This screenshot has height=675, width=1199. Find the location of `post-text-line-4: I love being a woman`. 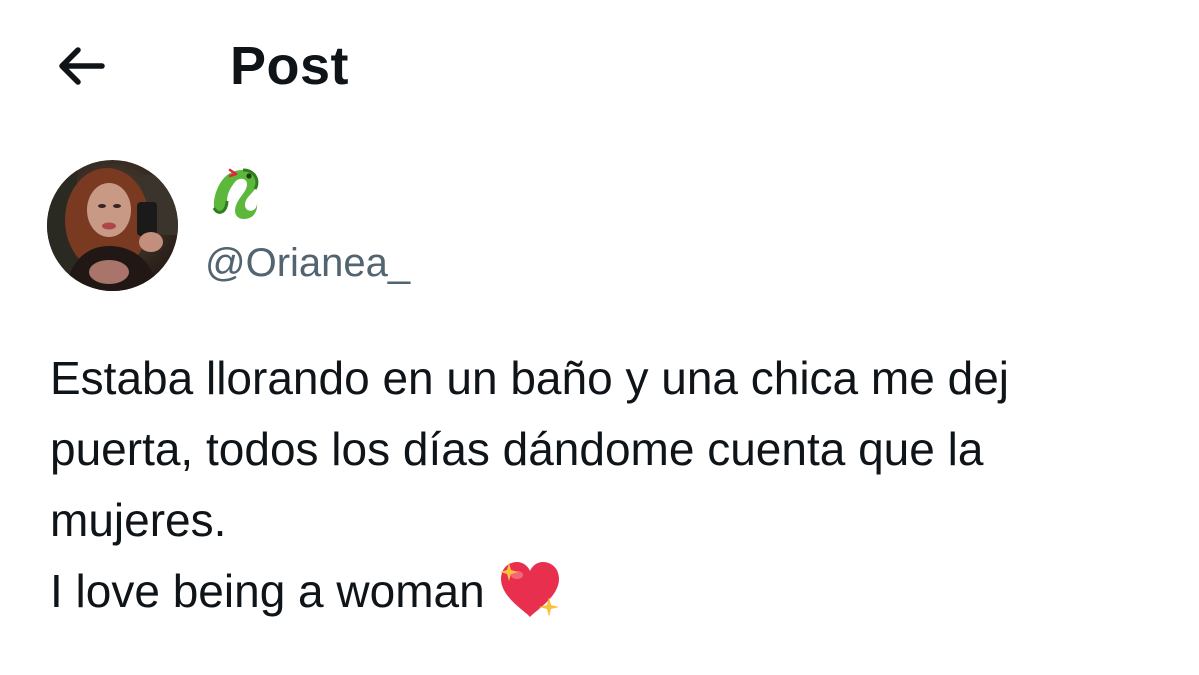

post-text-line-4: I love being a woman is located at coordinates (624, 591).